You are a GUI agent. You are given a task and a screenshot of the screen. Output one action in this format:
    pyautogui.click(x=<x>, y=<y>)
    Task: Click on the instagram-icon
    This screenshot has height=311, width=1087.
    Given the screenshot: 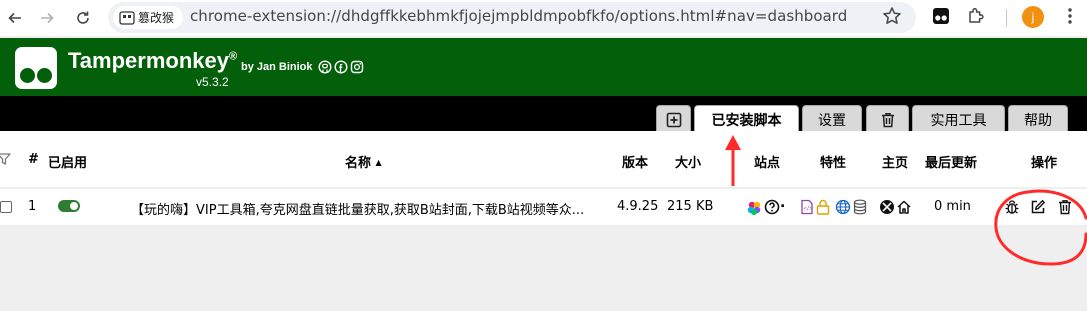 What is the action you would take?
    pyautogui.click(x=357, y=67)
    